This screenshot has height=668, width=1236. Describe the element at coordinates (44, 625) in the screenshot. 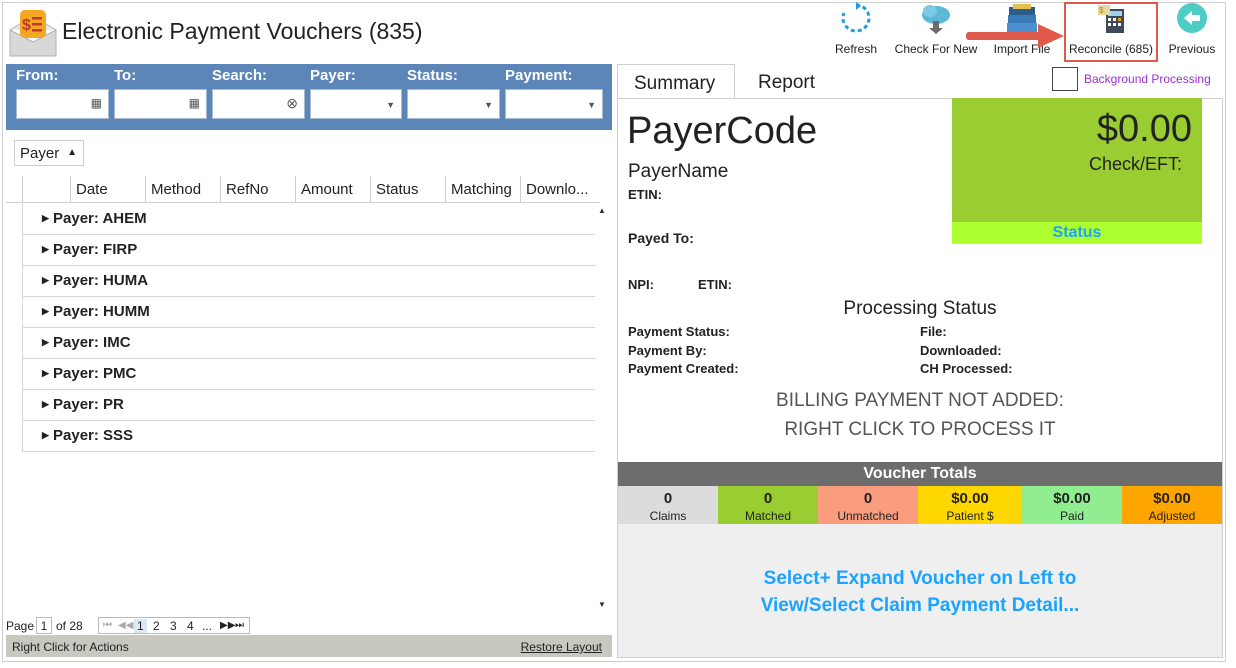

I see `page-number-input: 1` at that location.